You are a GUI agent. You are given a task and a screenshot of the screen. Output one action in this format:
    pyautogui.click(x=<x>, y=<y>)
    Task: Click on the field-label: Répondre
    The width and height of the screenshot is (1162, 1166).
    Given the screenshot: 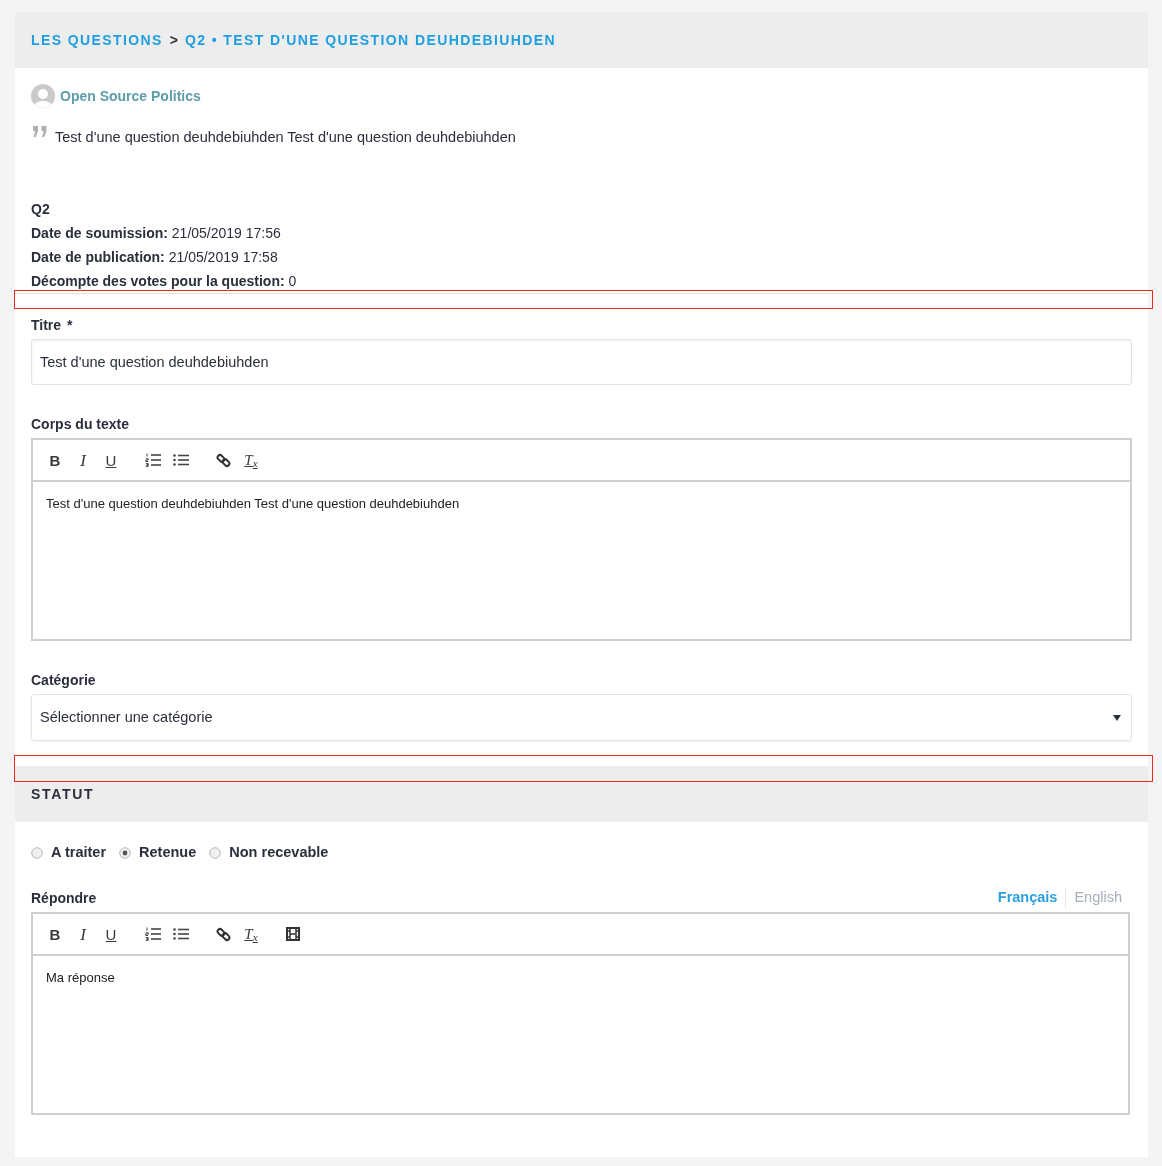 What is the action you would take?
    pyautogui.click(x=64, y=898)
    